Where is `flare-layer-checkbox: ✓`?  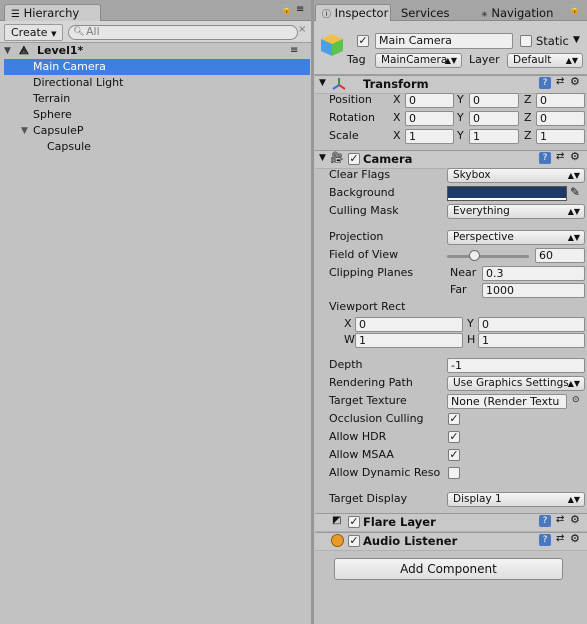
flare-layer-checkbox: ✓ is located at coordinates (354, 522).